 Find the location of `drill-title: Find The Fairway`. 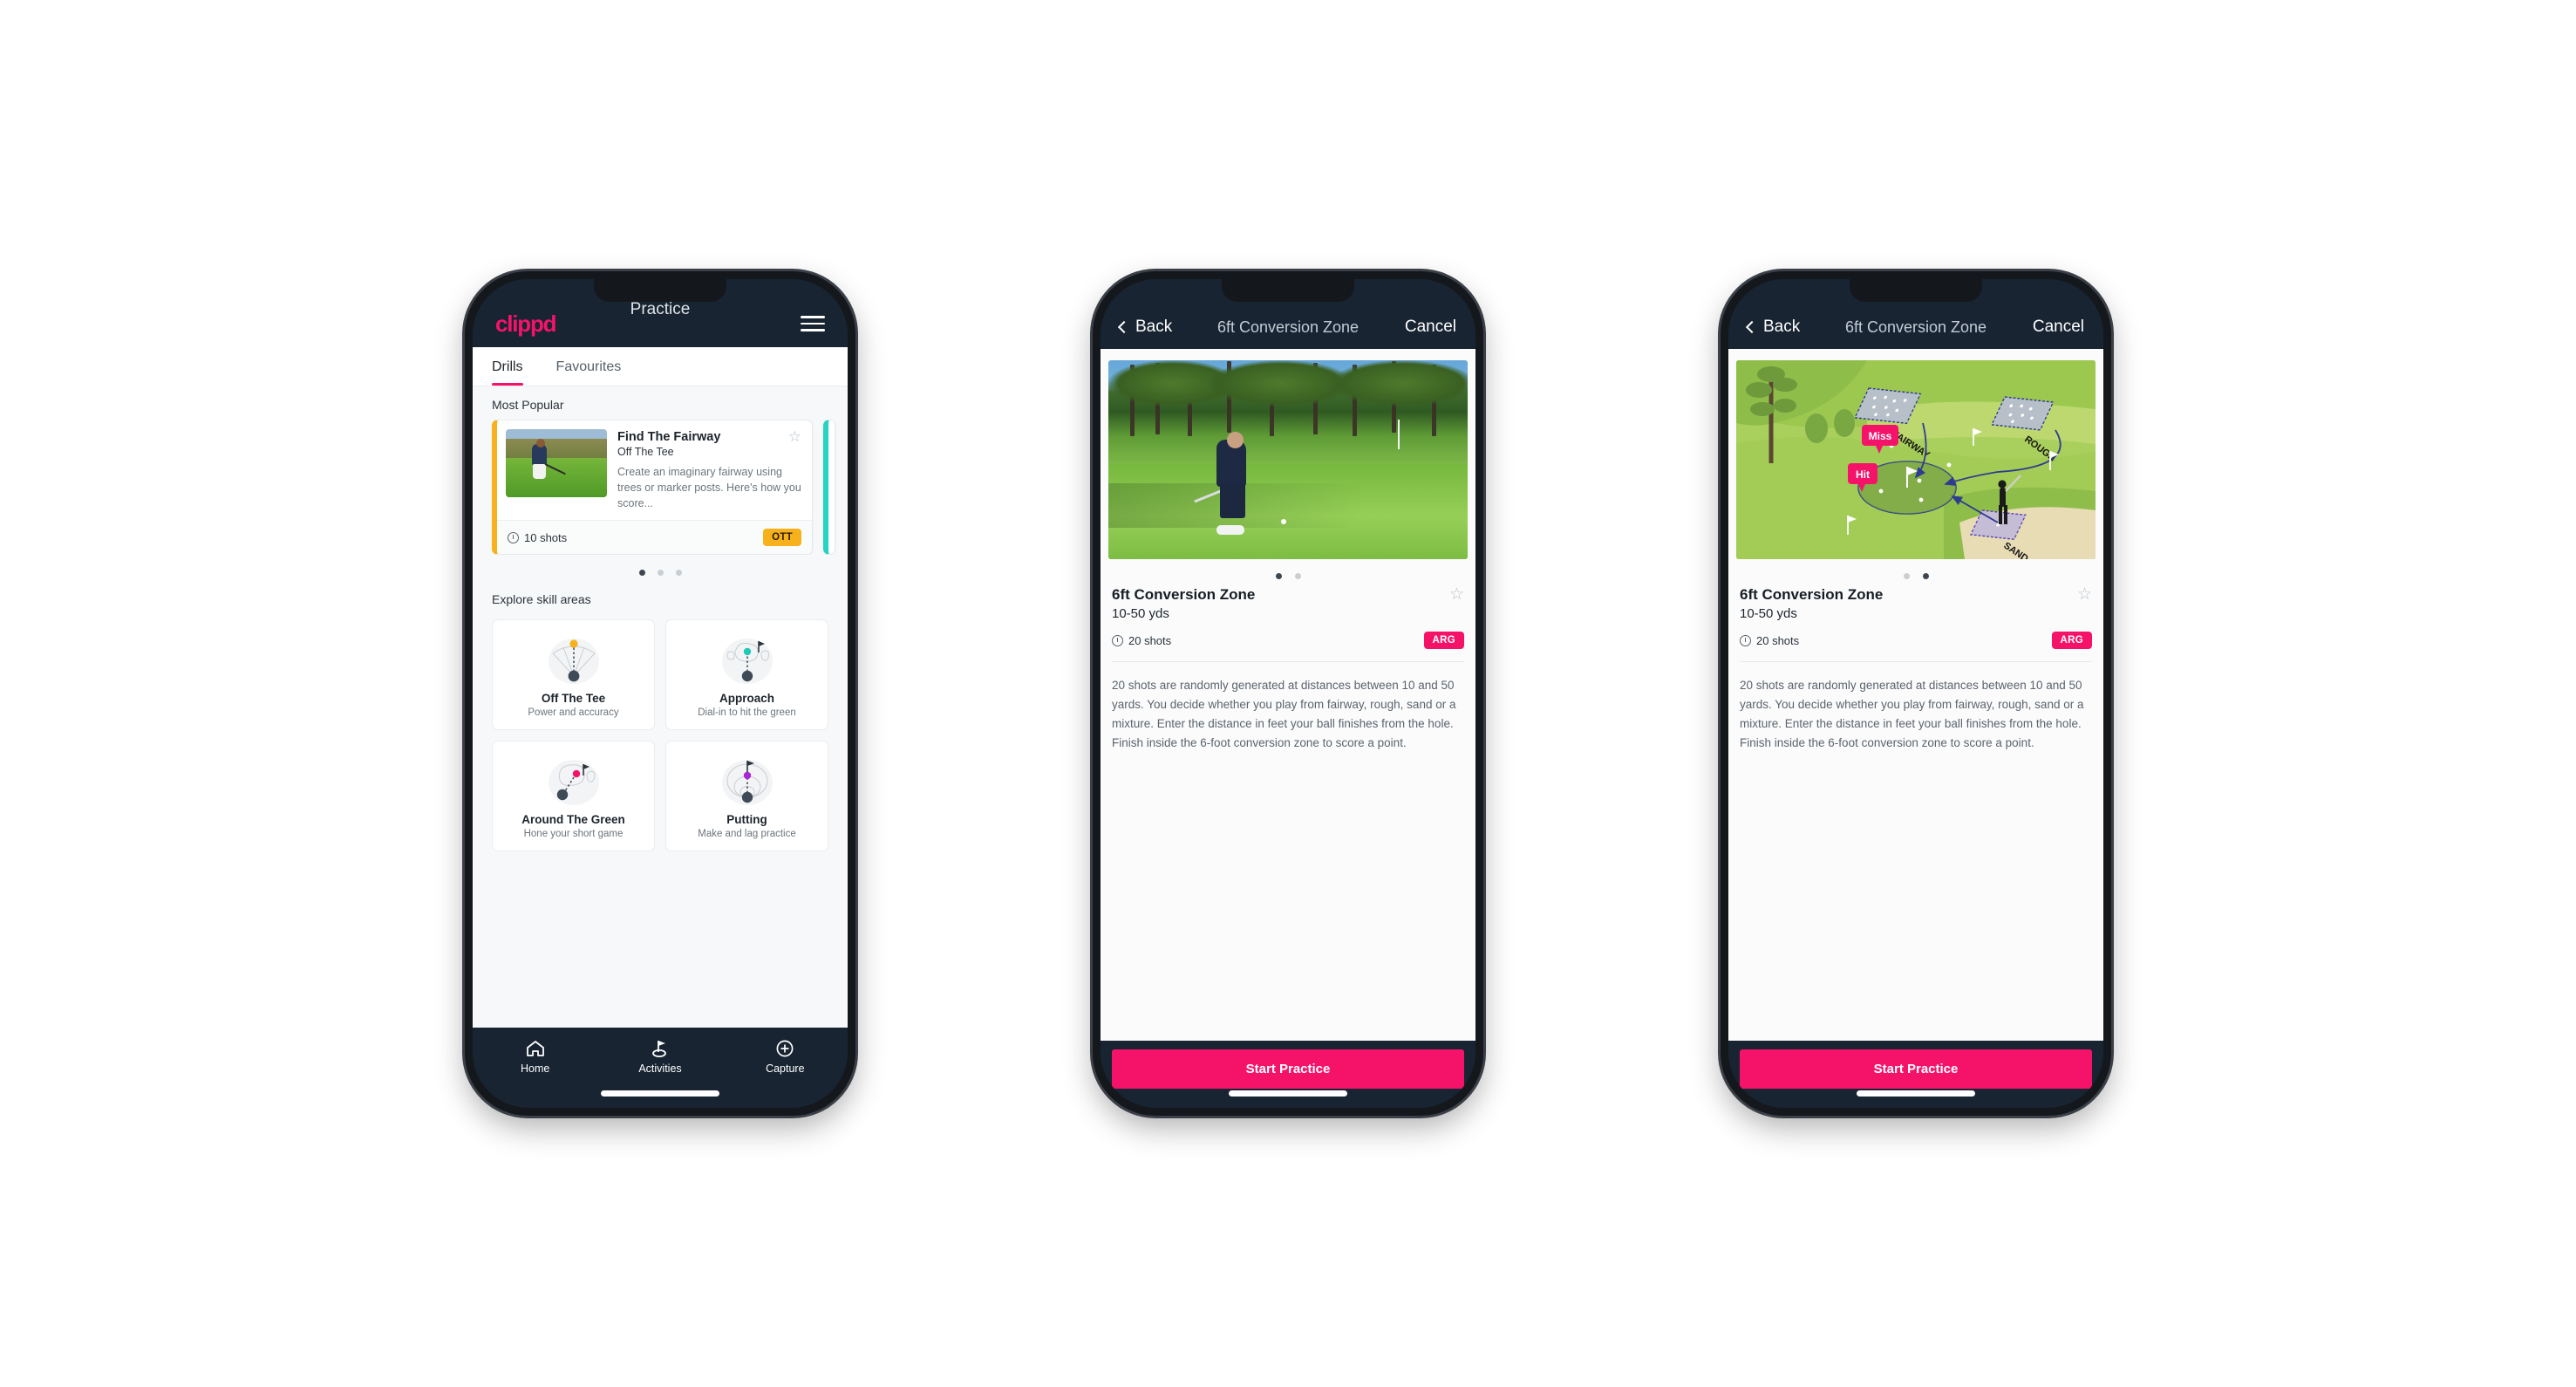

drill-title: Find The Fairway is located at coordinates (669, 437).